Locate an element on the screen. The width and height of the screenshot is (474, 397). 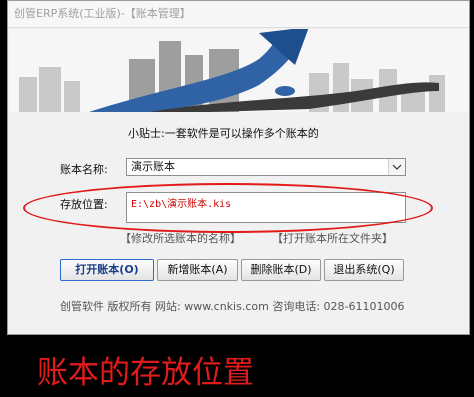
annotation-caption: 账本的存放位置 is located at coordinates (145, 373).